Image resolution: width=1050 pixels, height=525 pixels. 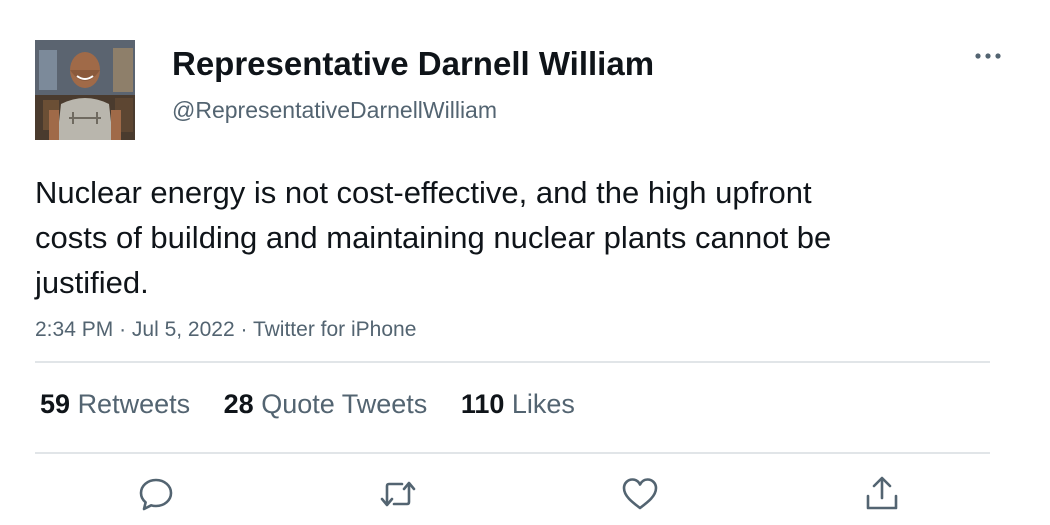 I want to click on more-dots-icon, so click(x=988, y=56).